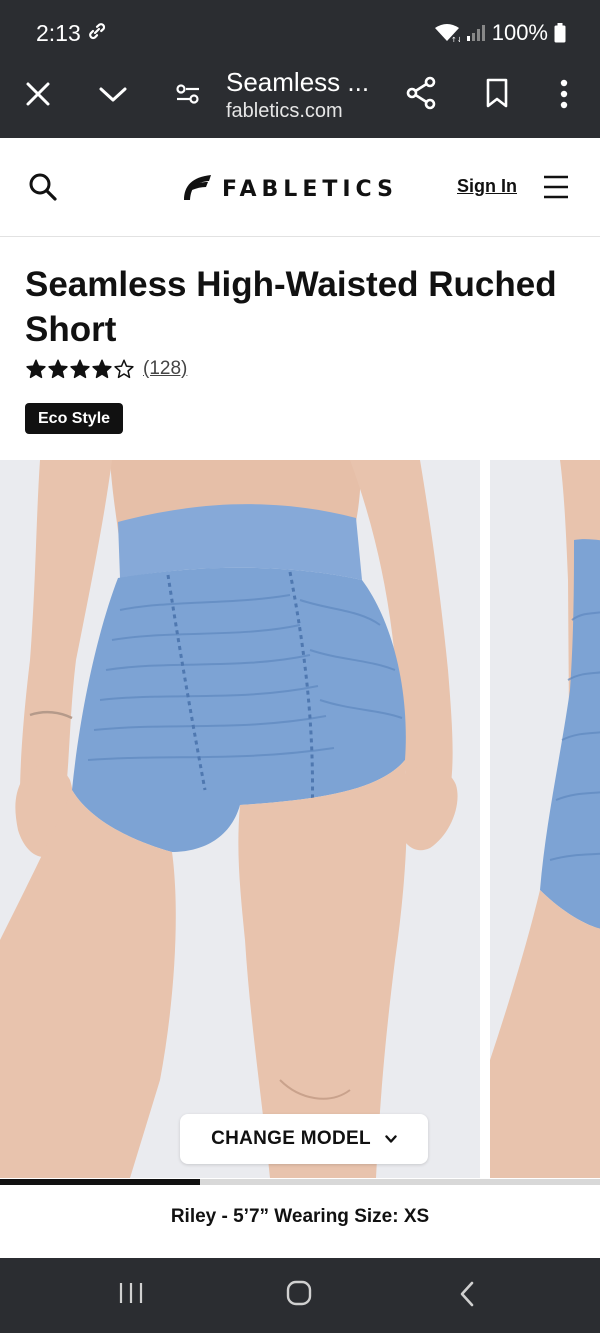 The image size is (600, 1333). What do you see at coordinates (100, 1182) in the screenshot?
I see `gallery-progress-fill` at bounding box center [100, 1182].